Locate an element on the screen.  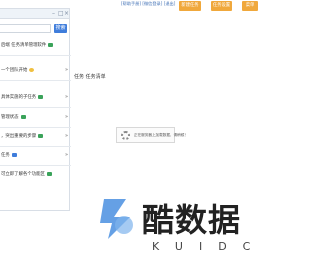
list-item: 后端 任务清单管理软件 is located at coordinates (35, 46).